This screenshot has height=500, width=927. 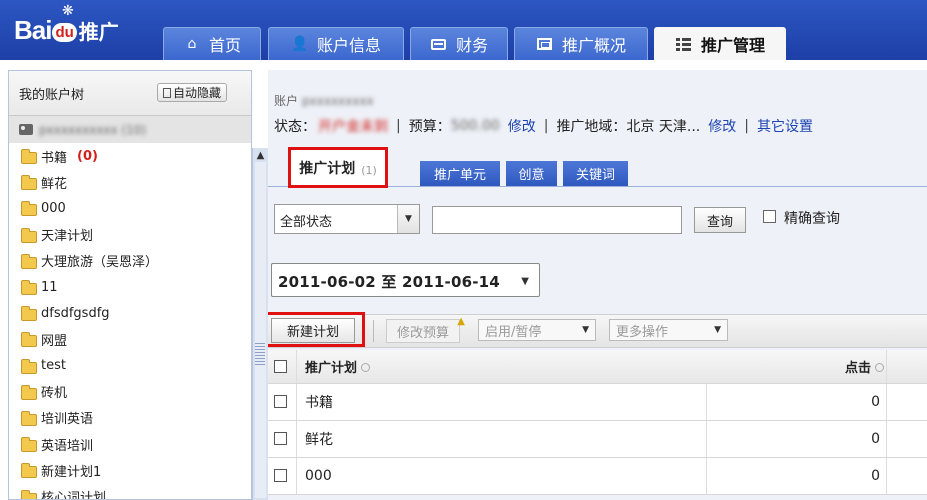 I want to click on table-header: 推广计划 点击, so click(x=597, y=367).